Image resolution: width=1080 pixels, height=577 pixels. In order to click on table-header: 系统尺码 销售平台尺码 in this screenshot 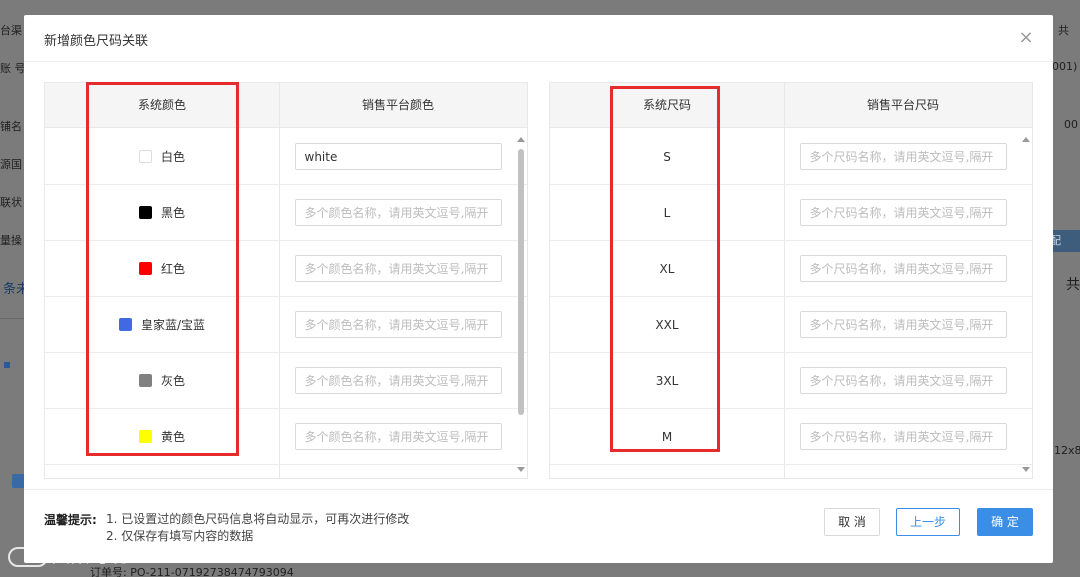, I will do `click(791, 105)`.